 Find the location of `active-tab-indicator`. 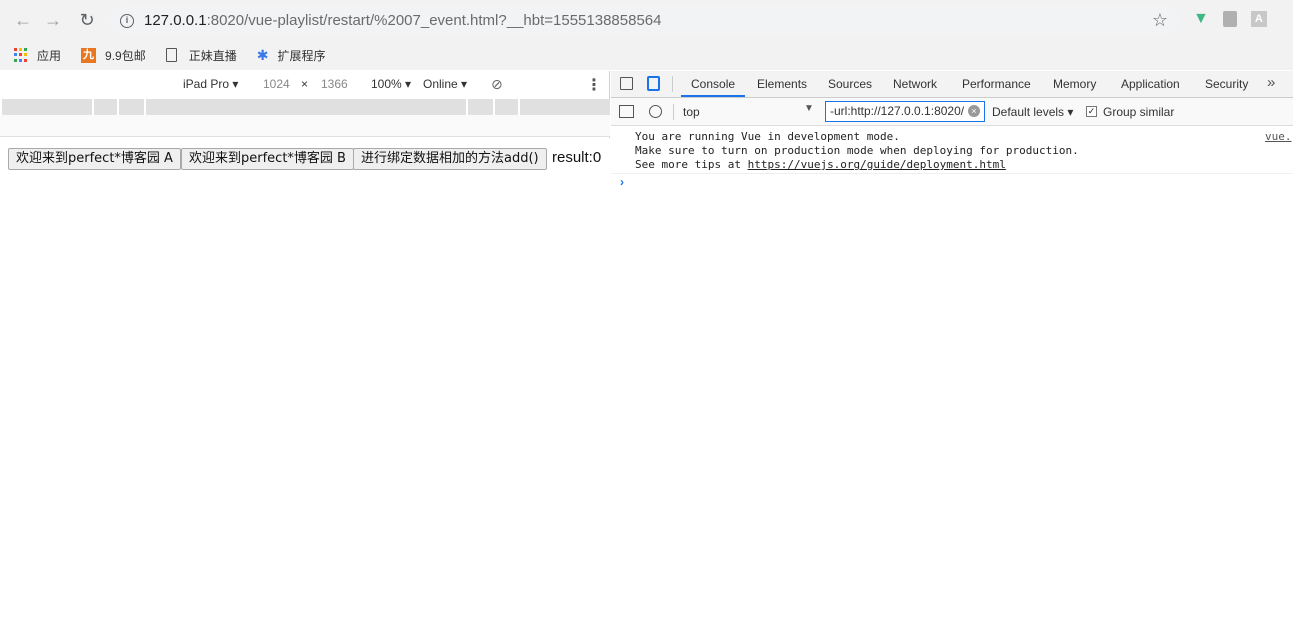

active-tab-indicator is located at coordinates (713, 96).